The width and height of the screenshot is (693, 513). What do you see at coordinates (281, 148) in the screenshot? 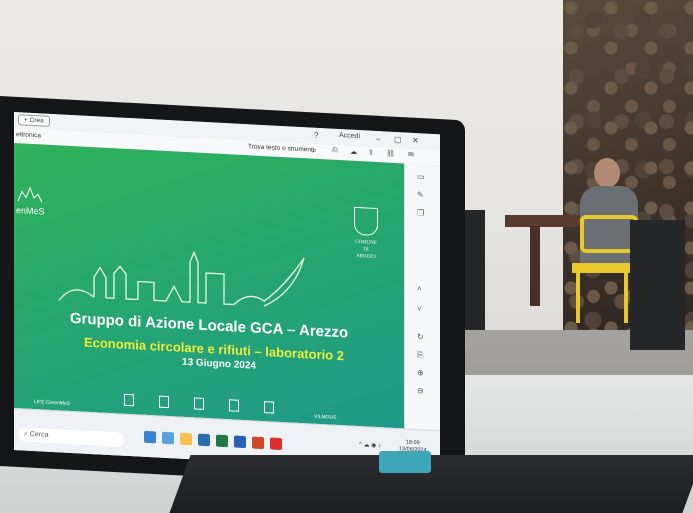
I see `find-tools-field: Trova testo o strumenti` at bounding box center [281, 148].